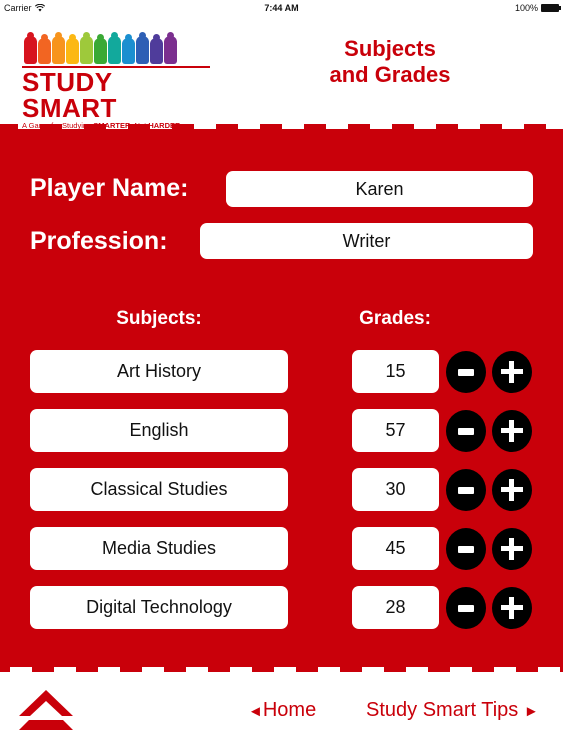 This screenshot has height=750, width=563. Describe the element at coordinates (526, 8) in the screenshot. I see `battery-percent: 100%` at that location.